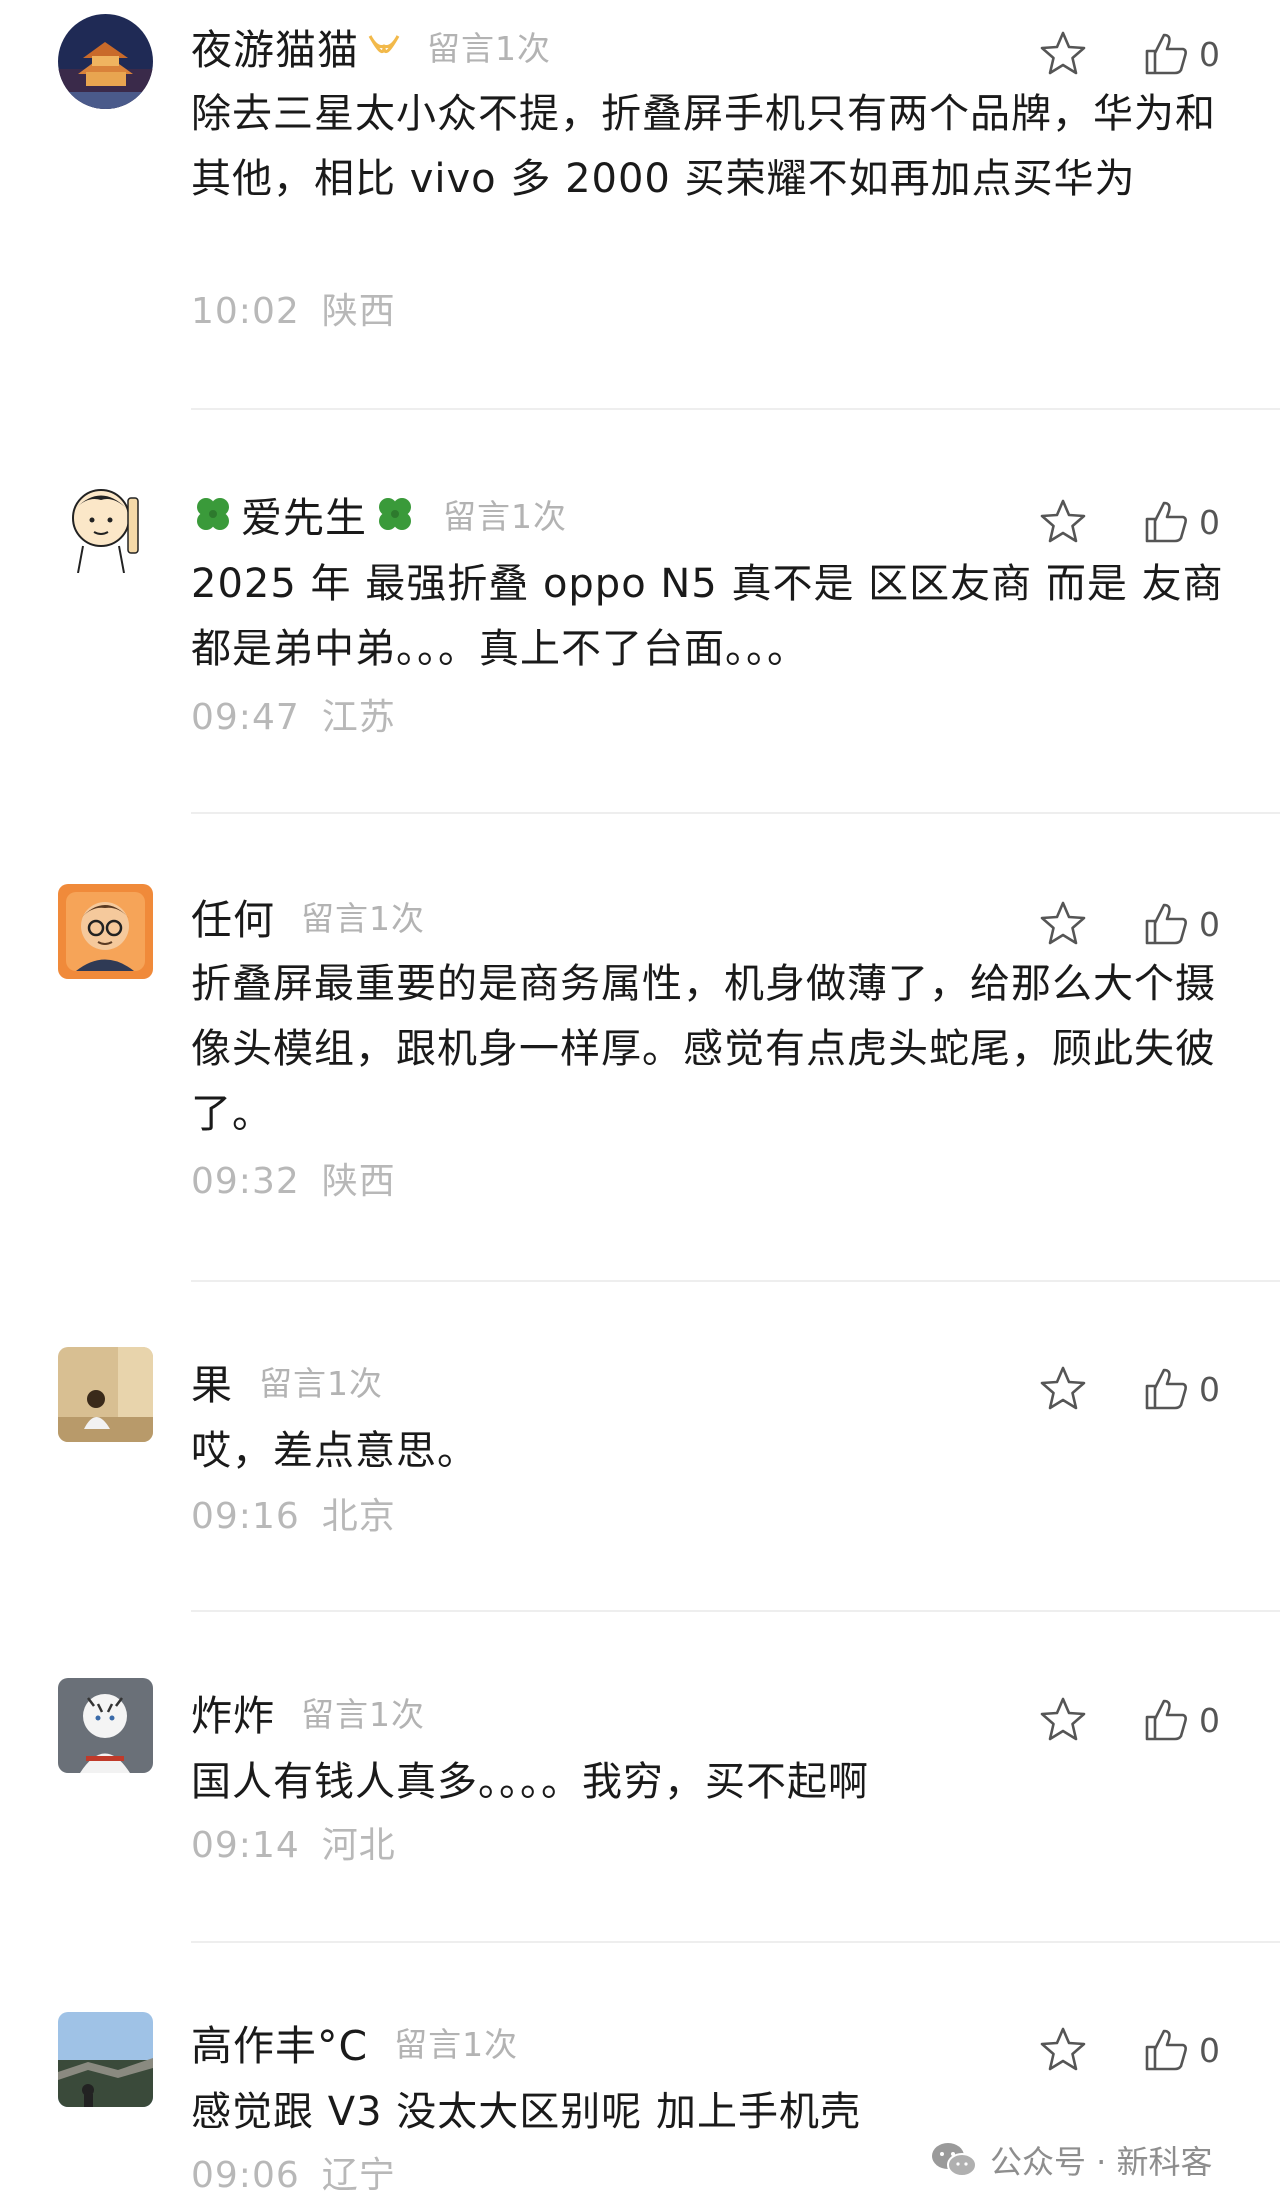 Image resolution: width=1280 pixels, height=2210 pixels. What do you see at coordinates (233, 916) in the screenshot?
I see `nickname: 任何` at bounding box center [233, 916].